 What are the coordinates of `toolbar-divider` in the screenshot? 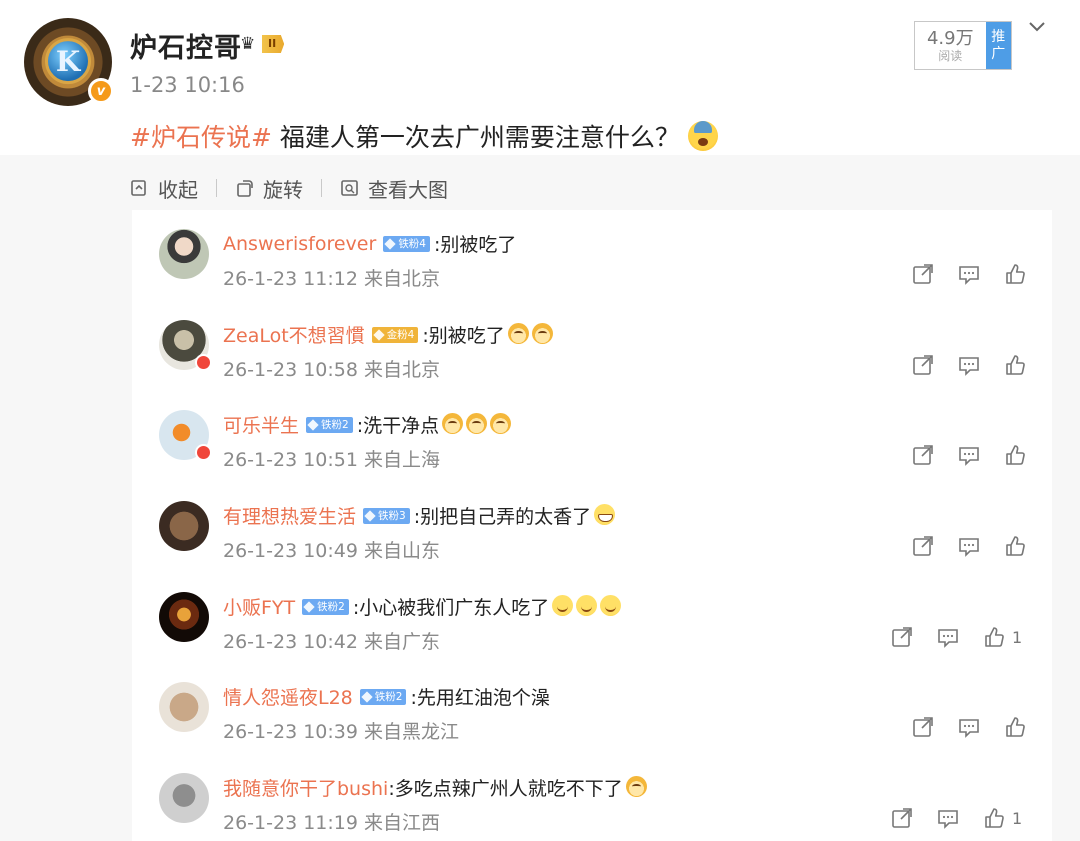 It's located at (321, 188).